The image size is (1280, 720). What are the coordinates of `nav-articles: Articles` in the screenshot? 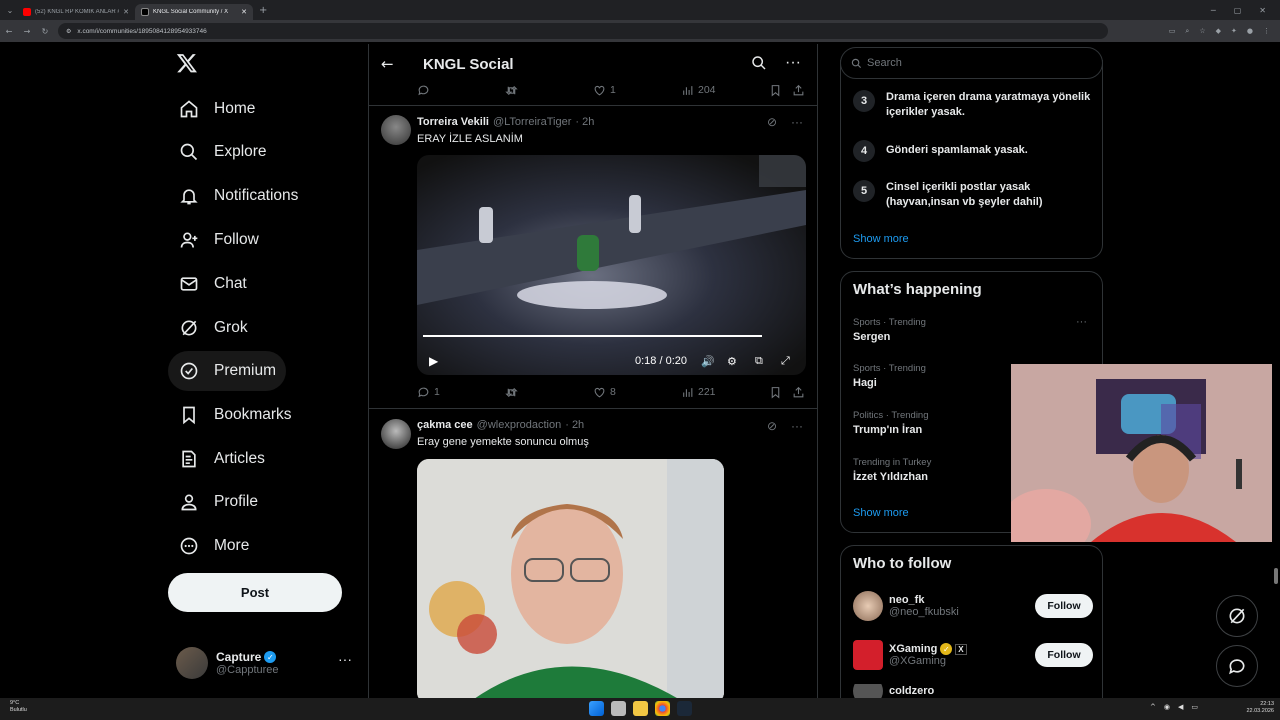 It's located at (221, 459).